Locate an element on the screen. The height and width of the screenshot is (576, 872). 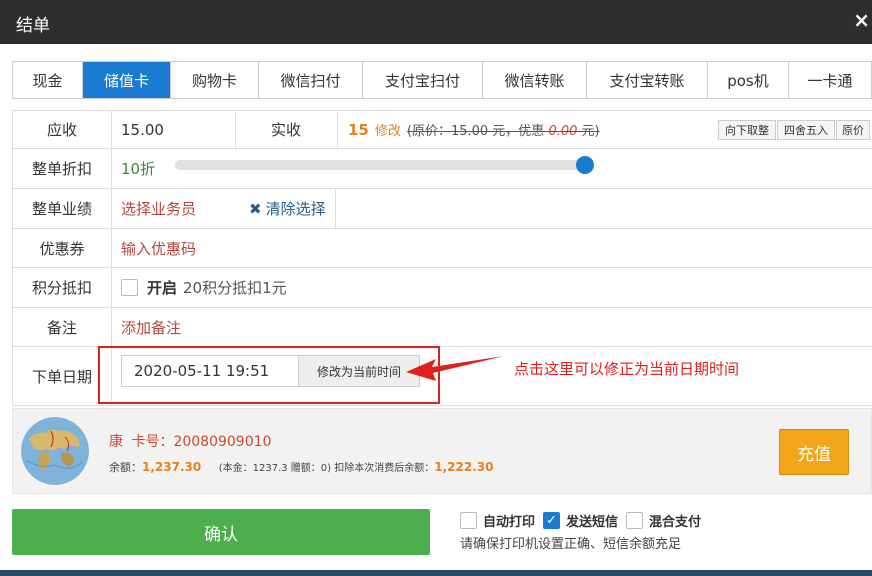
mixed-payment-label: 混合支付 is located at coordinates (675, 522).